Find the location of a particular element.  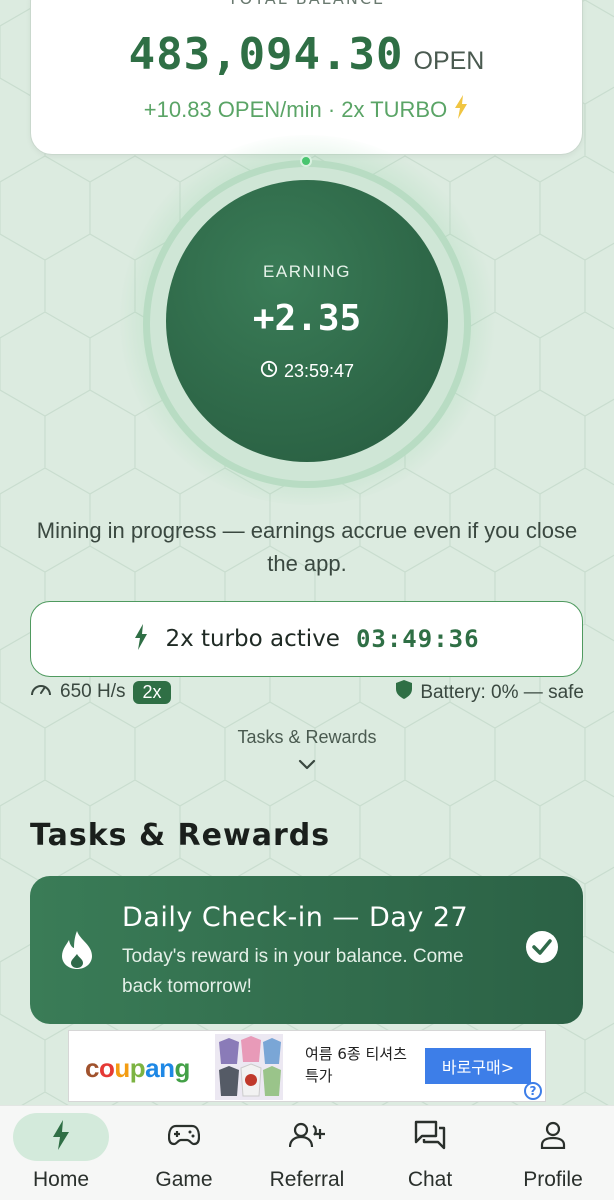

nav-item-game: Game is located at coordinates (184, 1153).